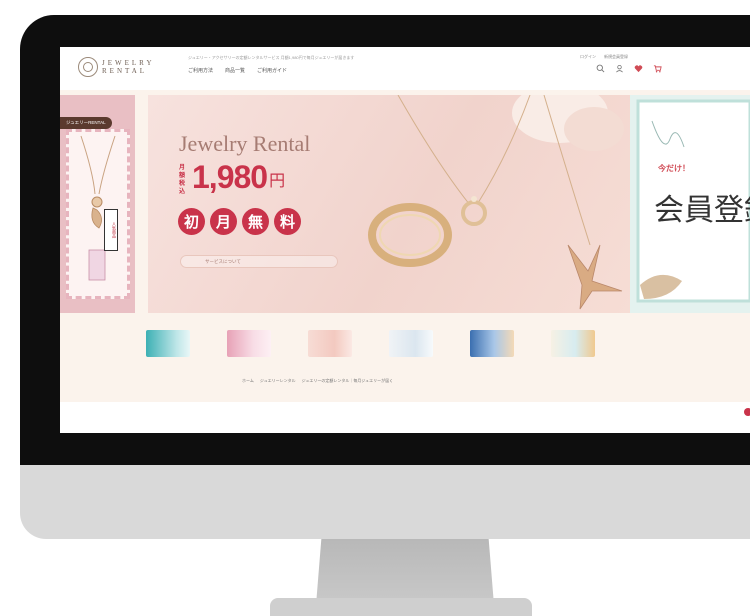 This screenshot has width=750, height=616. Describe the element at coordinates (125, 71) in the screenshot. I see `logo-line-2: RENTAL` at that location.